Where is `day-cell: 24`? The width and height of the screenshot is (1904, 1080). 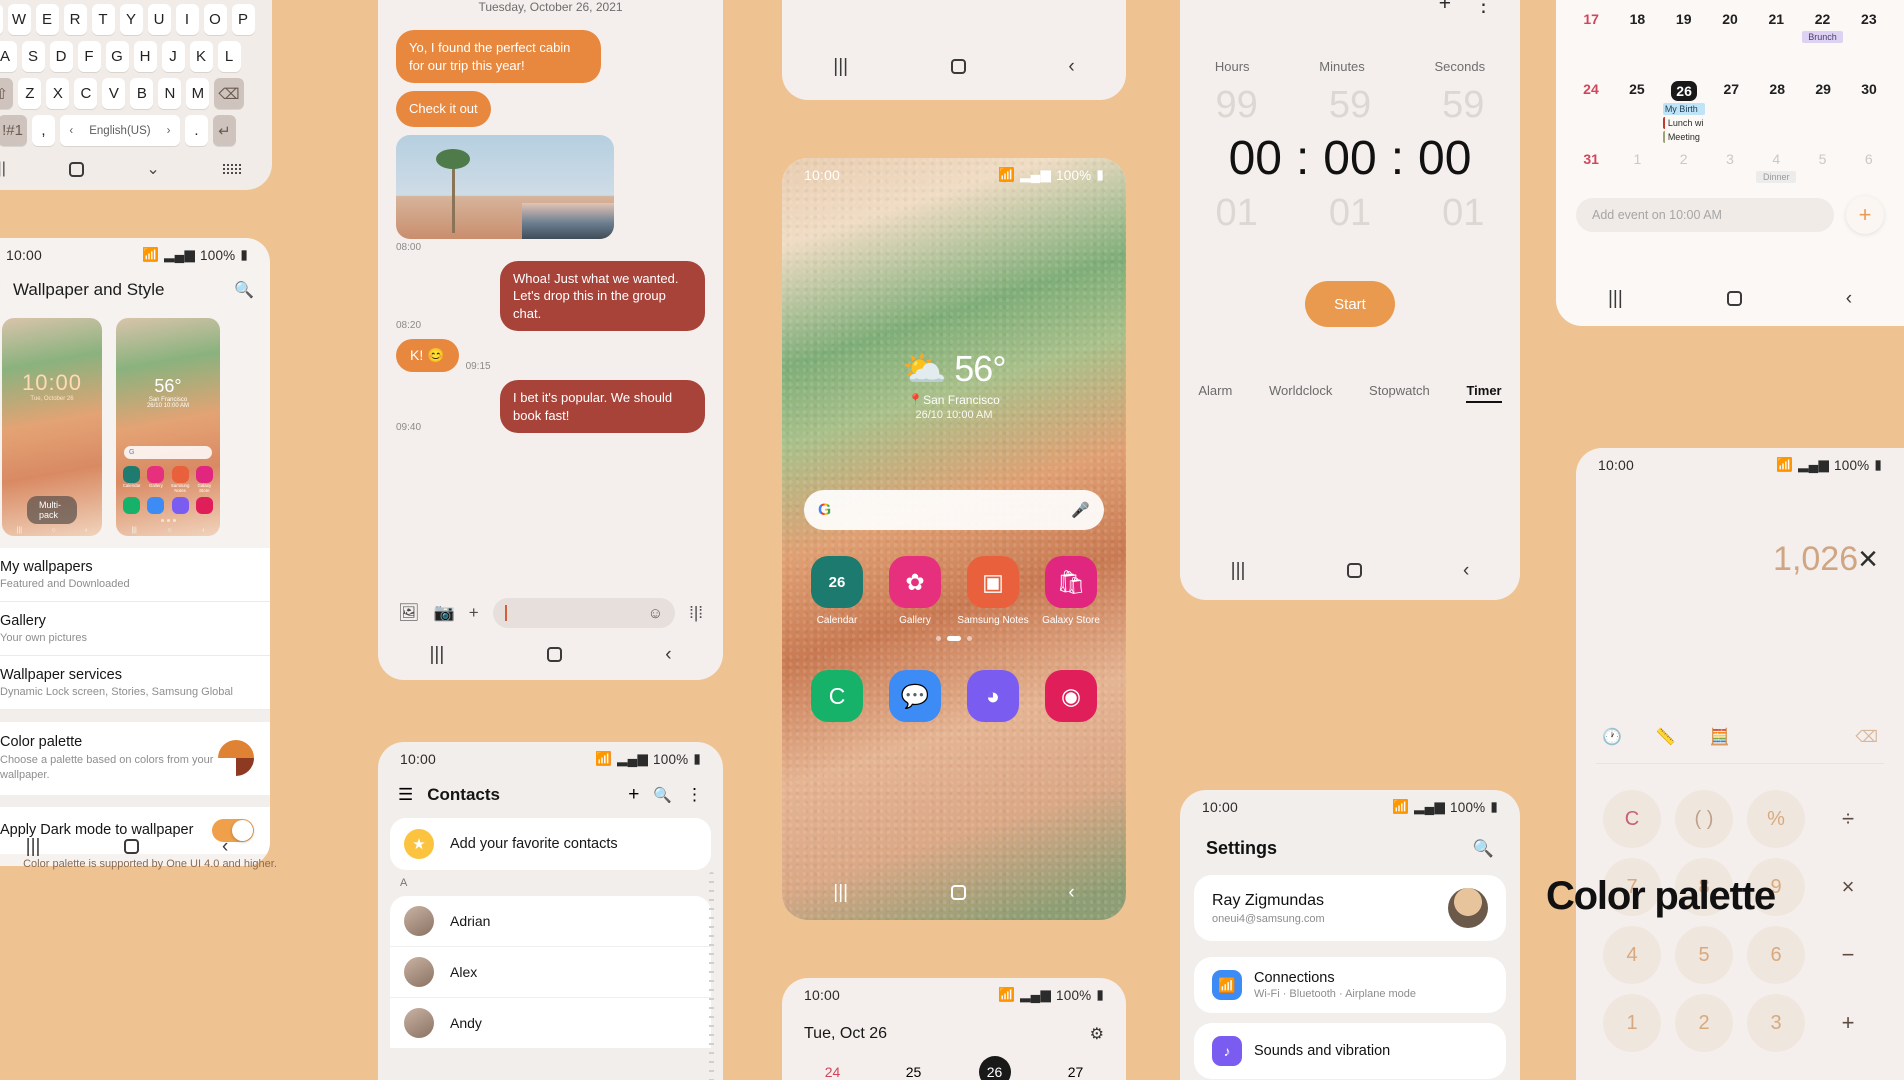
day-cell: 24 is located at coordinates (833, 1068).